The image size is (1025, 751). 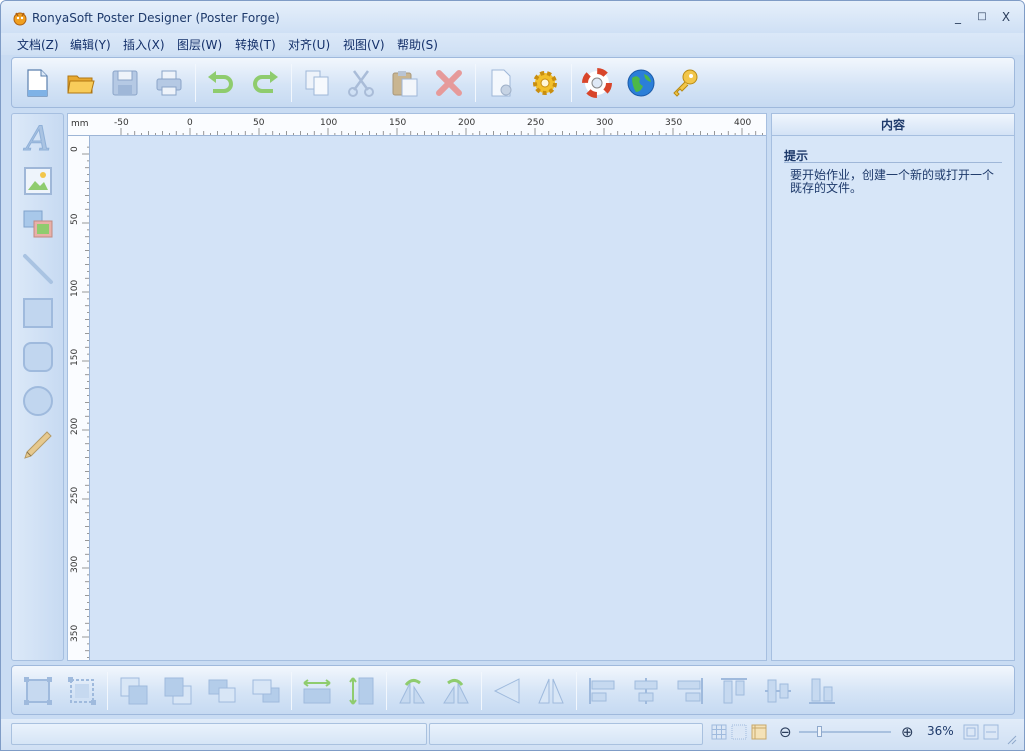 What do you see at coordinates (38, 691) in the screenshot?
I see `group-button` at bounding box center [38, 691].